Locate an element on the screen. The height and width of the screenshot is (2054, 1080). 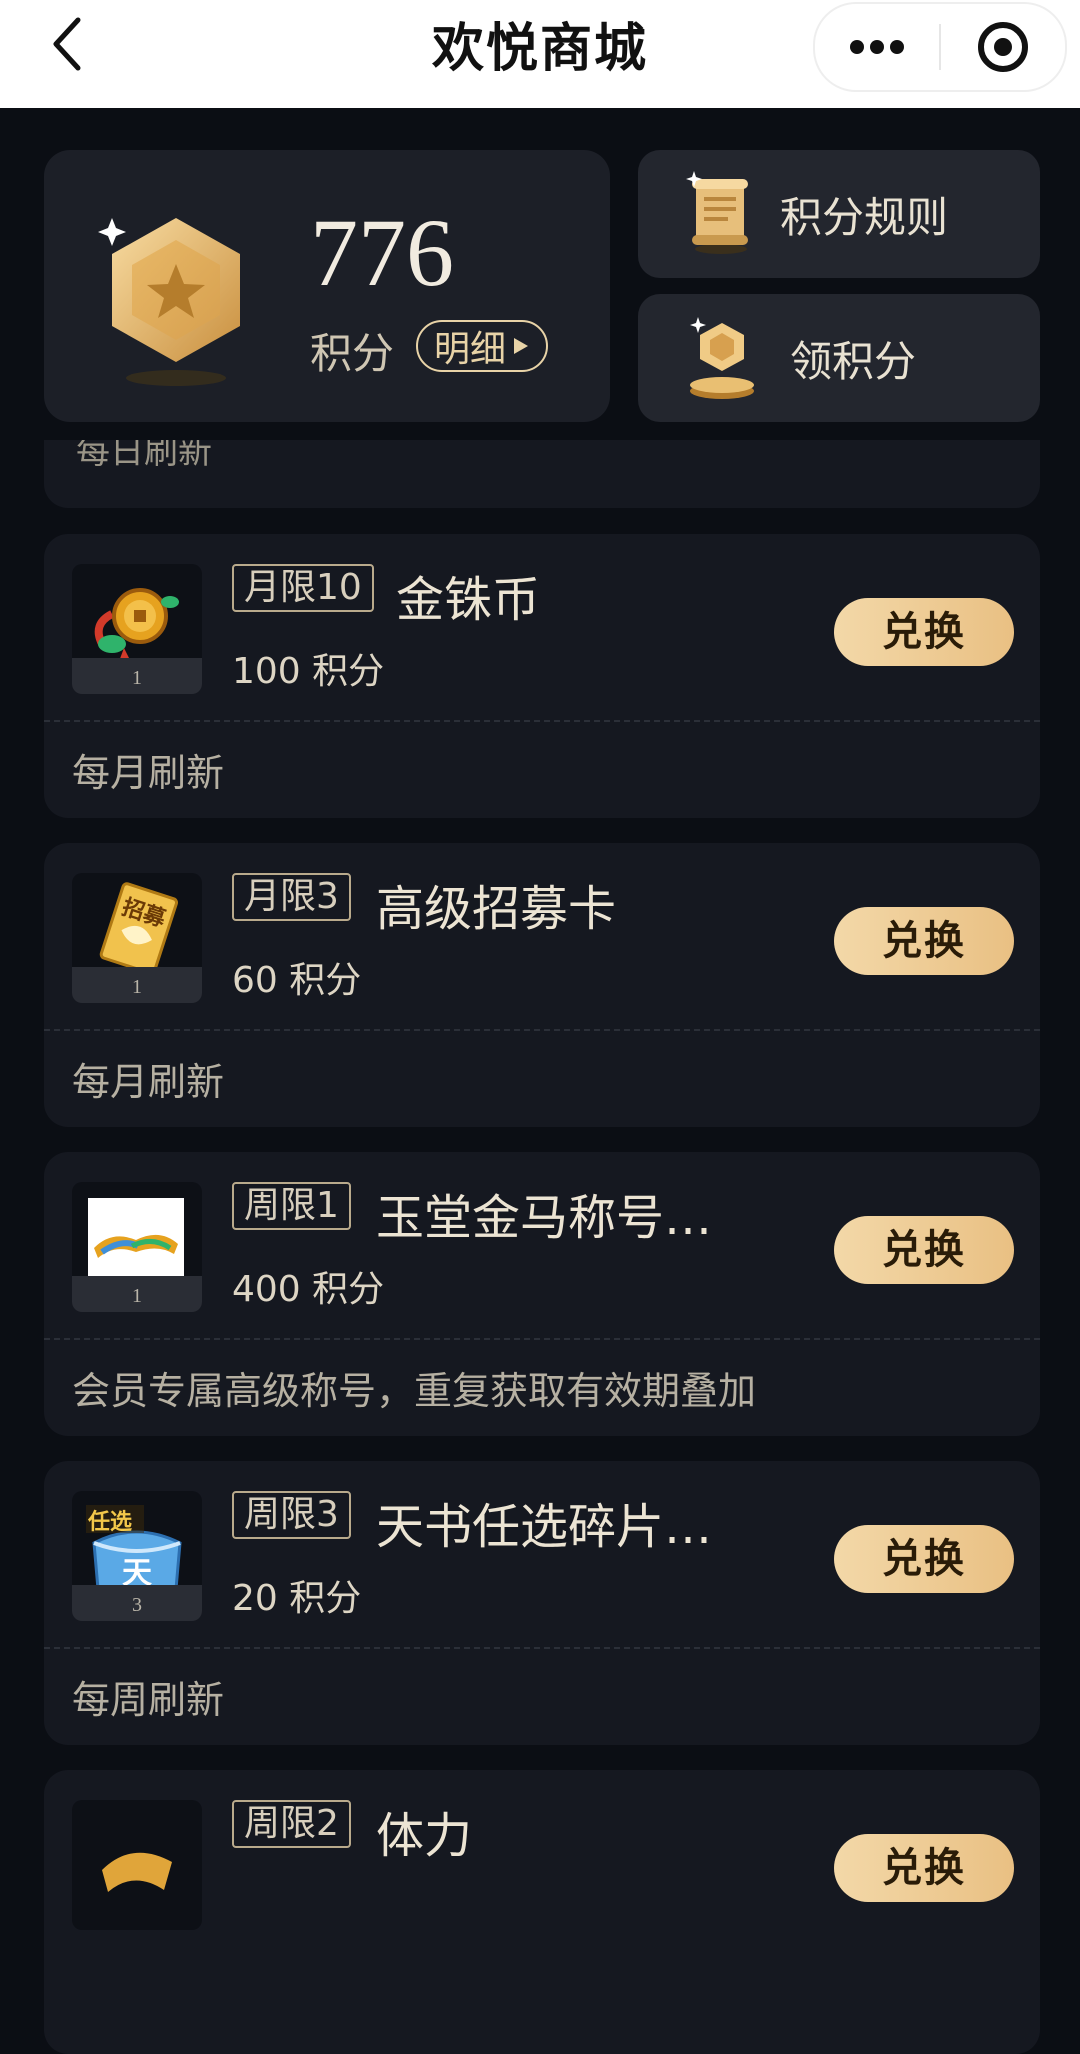
detail-label: 明细 is located at coordinates (470, 349).